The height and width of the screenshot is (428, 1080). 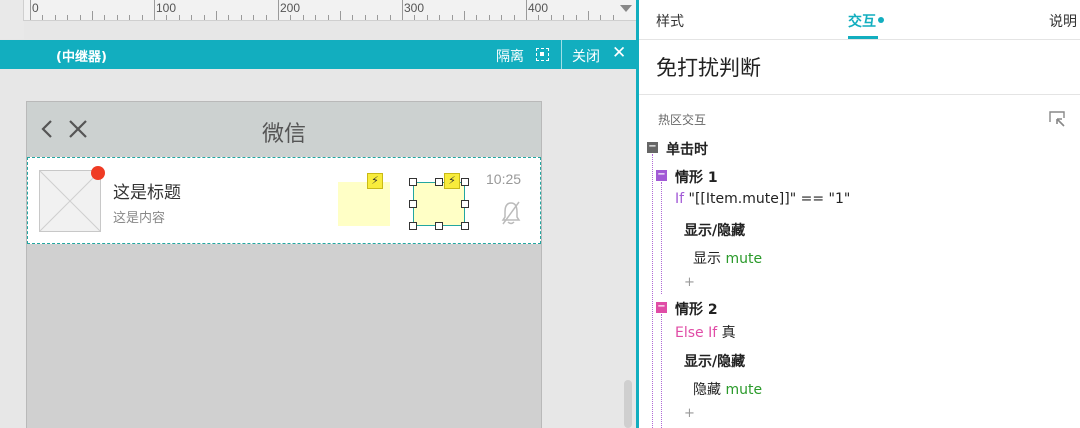 I want to click on condition-keyword: Else If, so click(x=696, y=333).